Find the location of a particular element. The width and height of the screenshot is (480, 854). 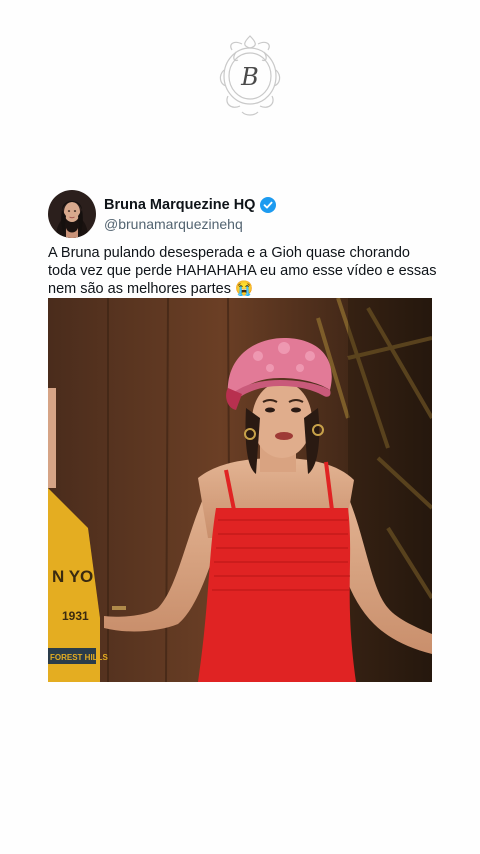

shirt-print-line3: FOREST HILLS is located at coordinates (79, 657).